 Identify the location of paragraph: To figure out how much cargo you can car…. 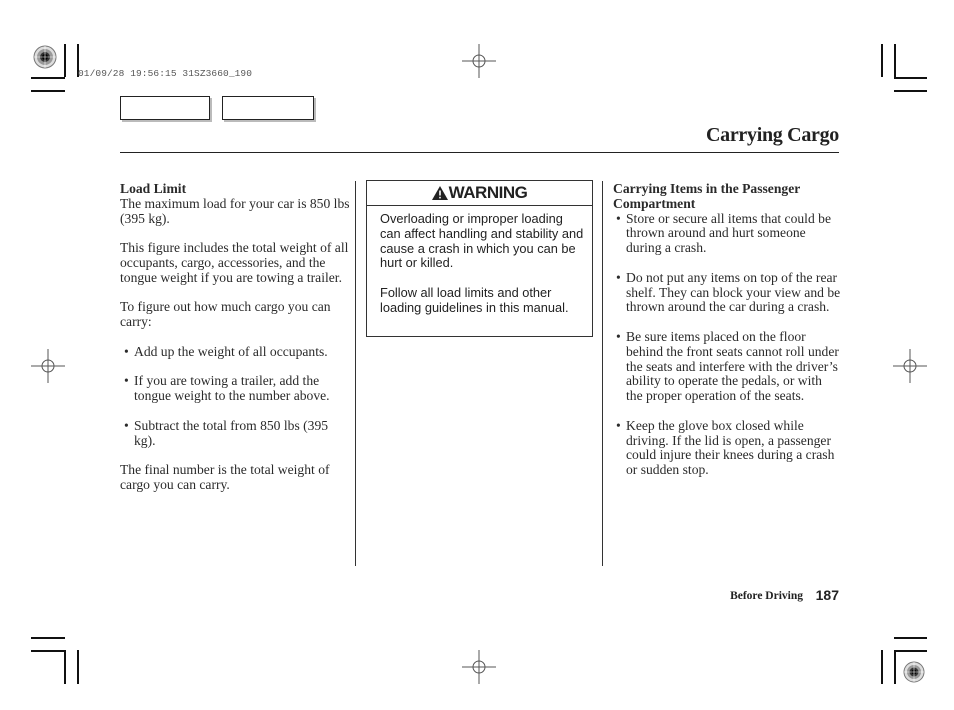
(225, 314).